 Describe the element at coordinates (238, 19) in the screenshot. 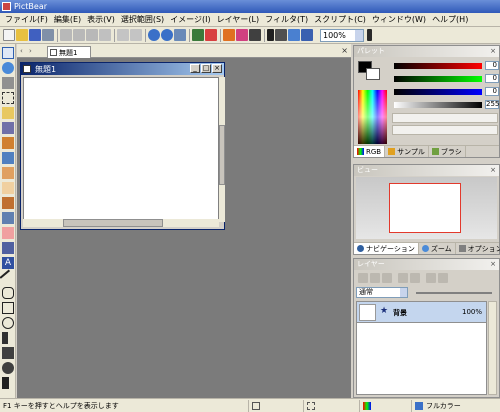

I see `menu-layer: レイヤー(L)` at that location.